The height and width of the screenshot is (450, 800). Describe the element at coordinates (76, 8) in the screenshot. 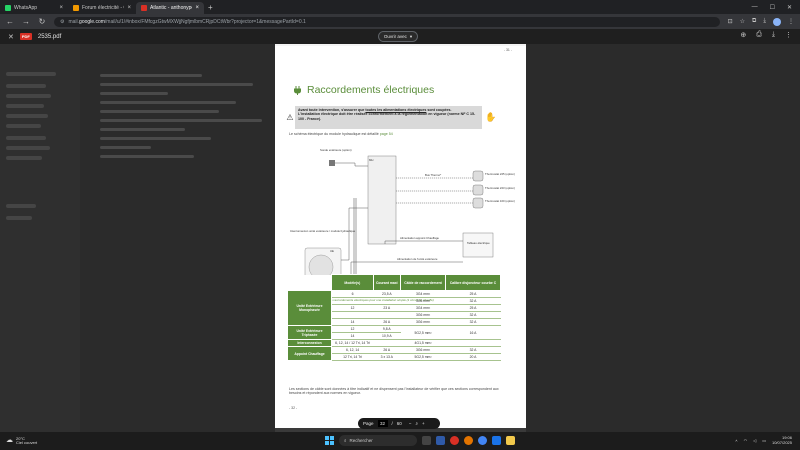

I see `forum-icon` at that location.